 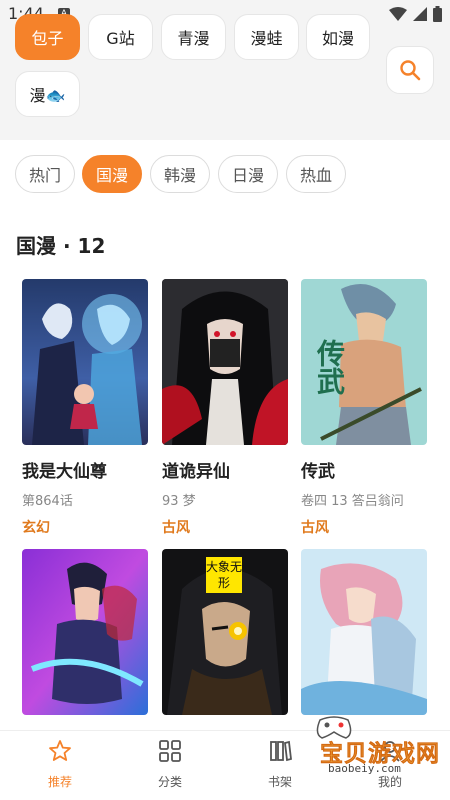 I want to click on comic-chapter: 第864话, so click(x=47, y=501).